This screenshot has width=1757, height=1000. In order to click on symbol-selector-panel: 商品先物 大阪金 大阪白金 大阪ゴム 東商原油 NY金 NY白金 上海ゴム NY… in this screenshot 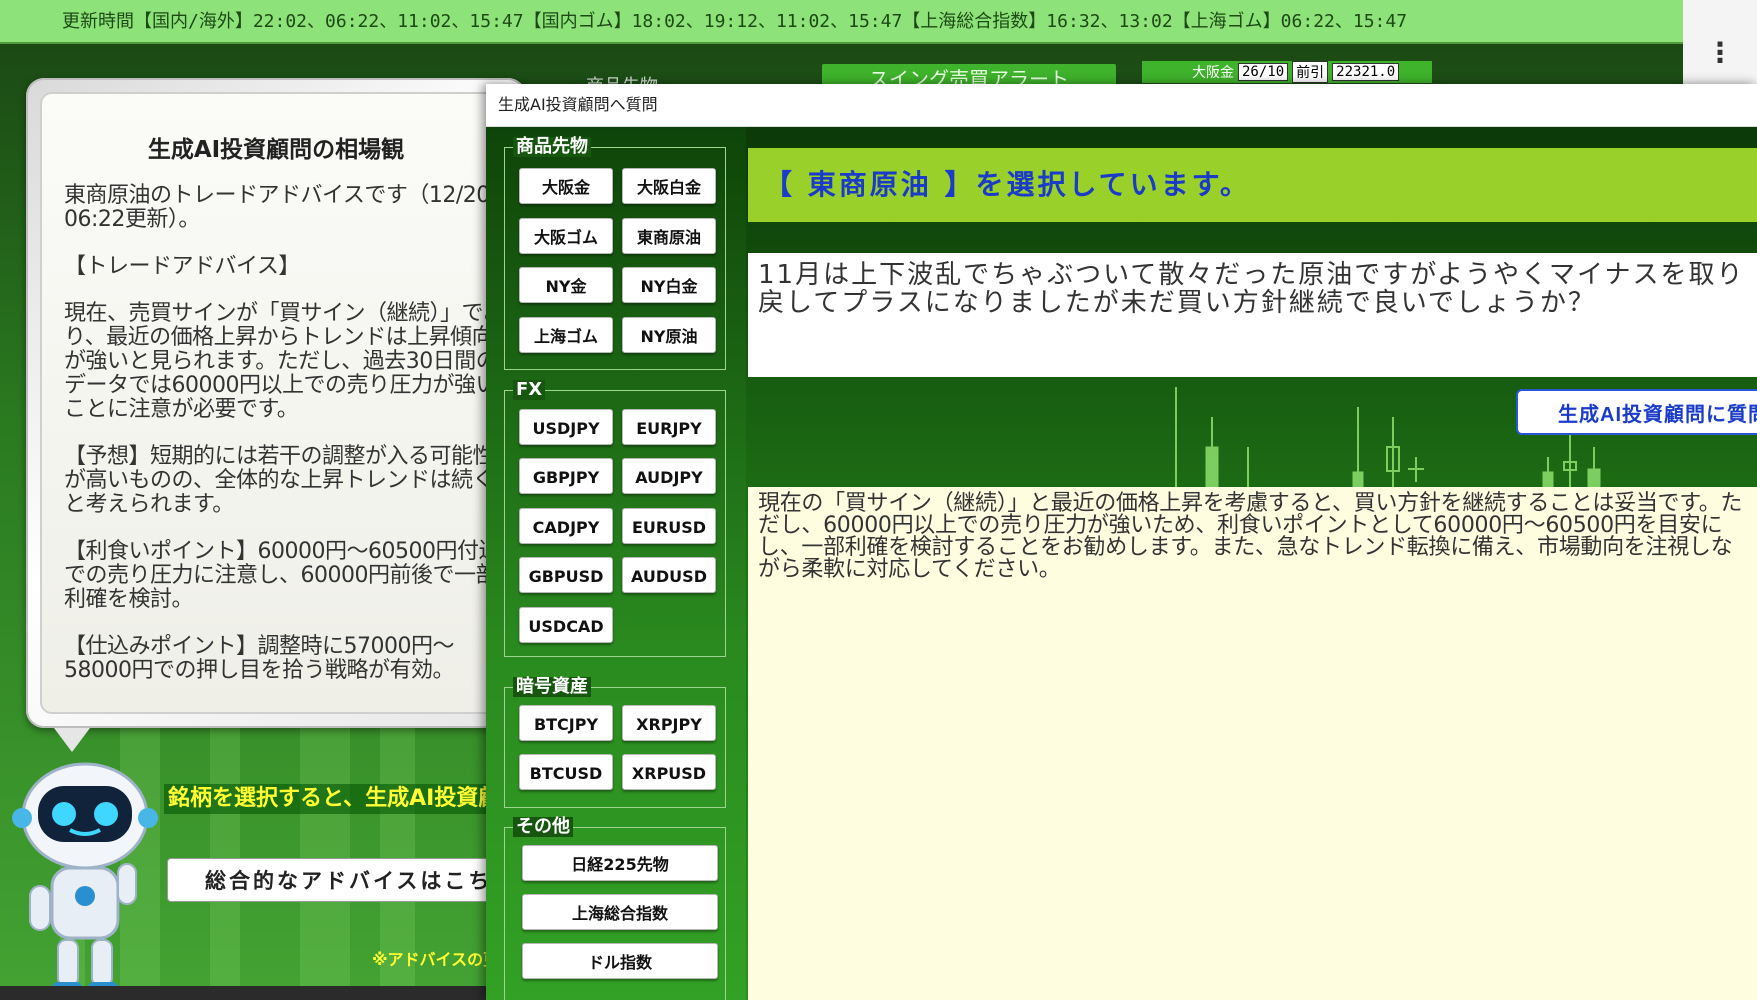, I will do `click(616, 563)`.